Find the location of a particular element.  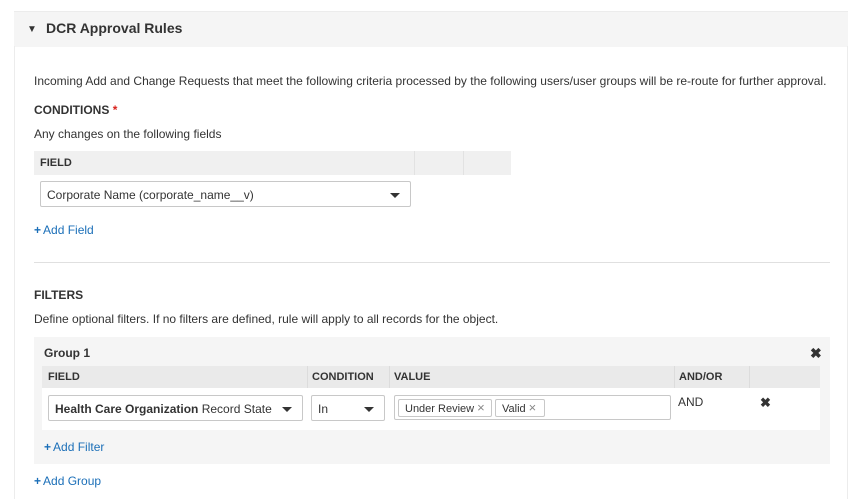

filter-table-header: FIELD CONDITION VALUE AND/OR is located at coordinates (431, 377).